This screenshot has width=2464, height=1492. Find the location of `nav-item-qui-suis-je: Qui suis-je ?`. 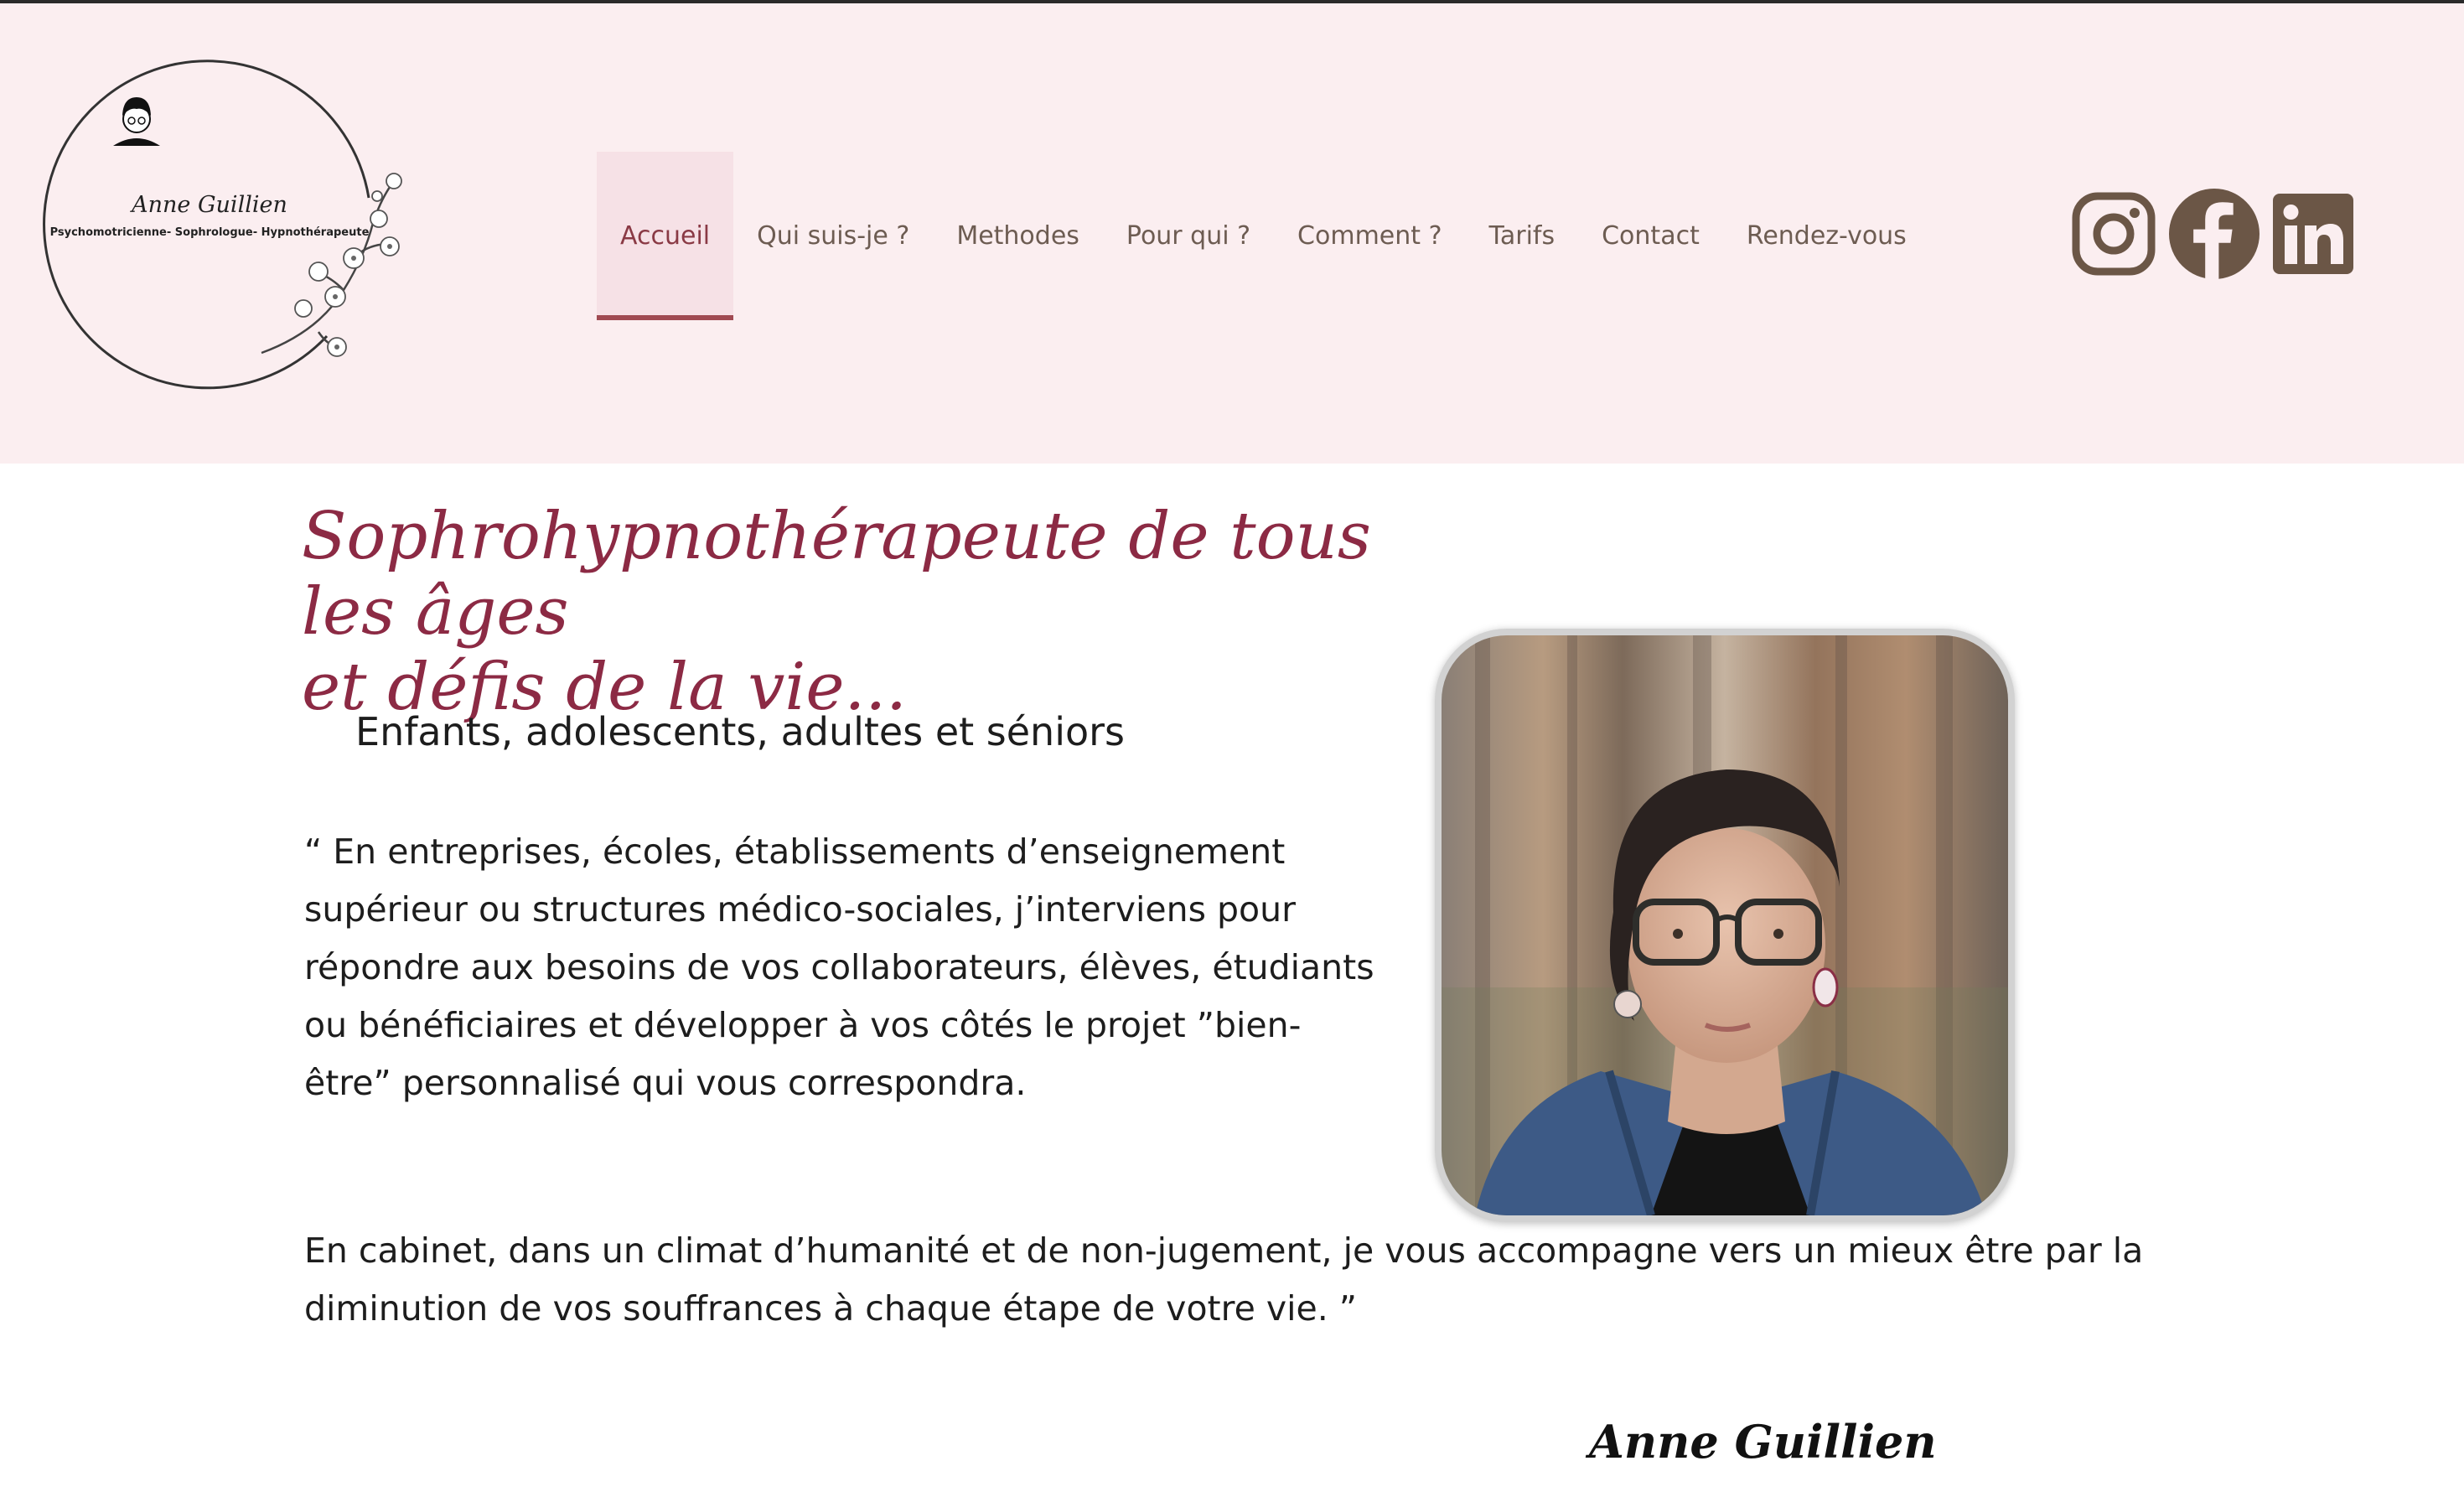

nav-item-qui-suis-je: Qui suis-je ? is located at coordinates (833, 235).